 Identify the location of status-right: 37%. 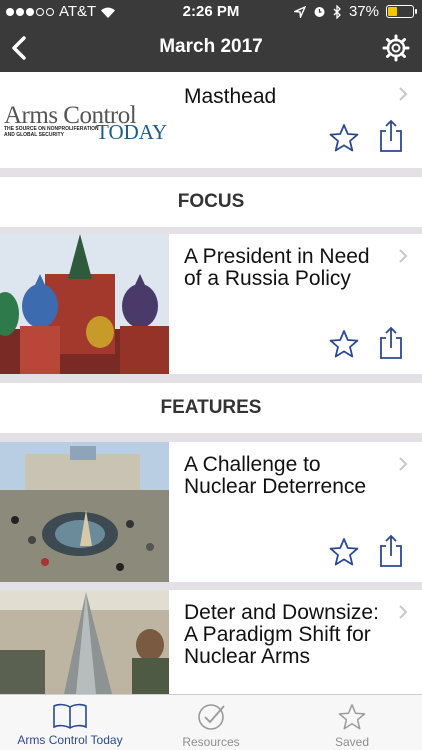
(355, 11).